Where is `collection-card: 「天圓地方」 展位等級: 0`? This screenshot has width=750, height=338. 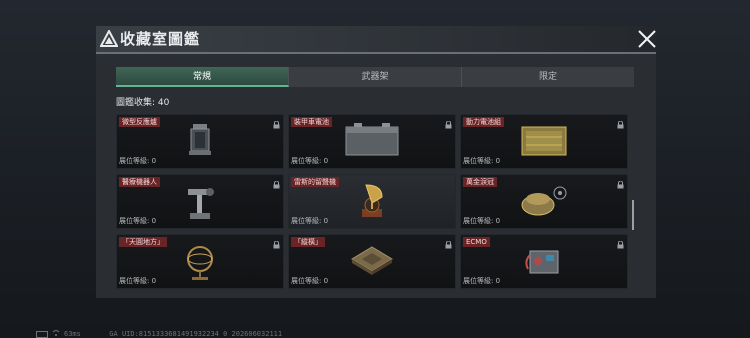 collection-card: 「天圓地方」 展位等級: 0 is located at coordinates (200, 261).